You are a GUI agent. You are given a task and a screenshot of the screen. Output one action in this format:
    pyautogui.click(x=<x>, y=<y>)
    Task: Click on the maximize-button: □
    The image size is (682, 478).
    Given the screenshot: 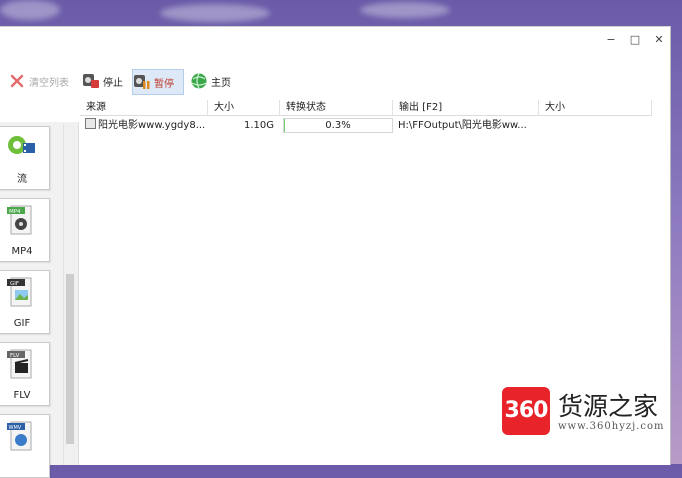 What is the action you would take?
    pyautogui.click(x=635, y=40)
    